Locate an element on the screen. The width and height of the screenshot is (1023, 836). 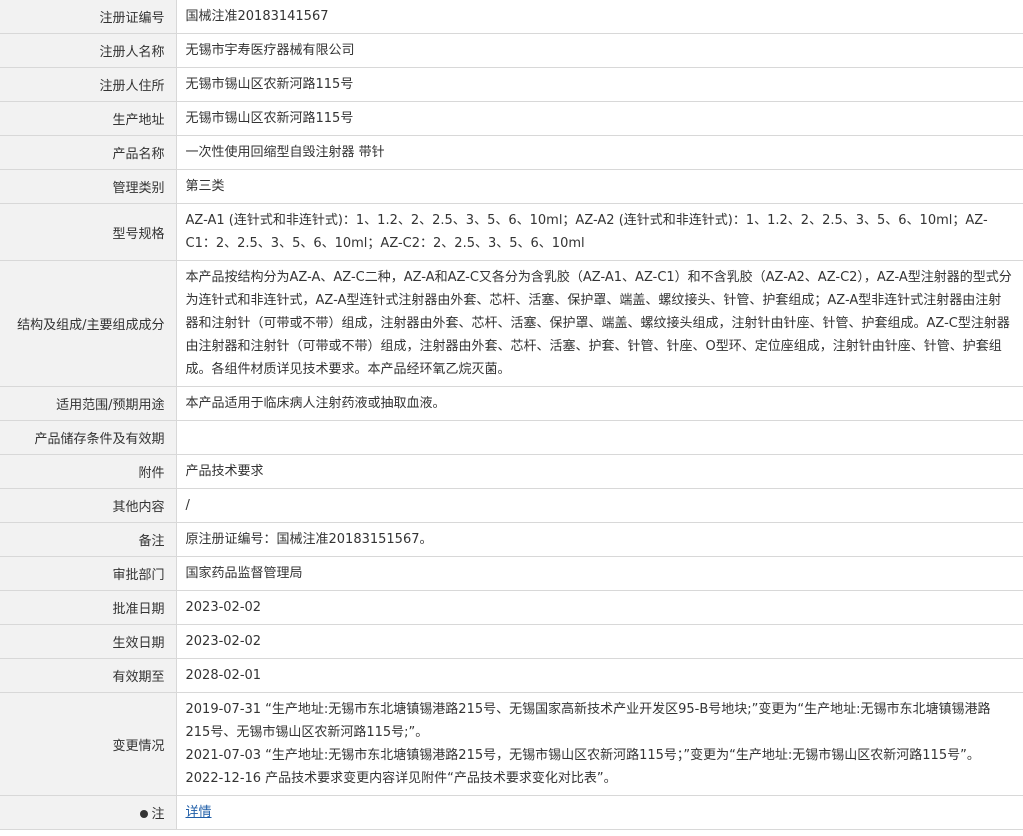
label-attachment: 附件 is located at coordinates (88, 471).